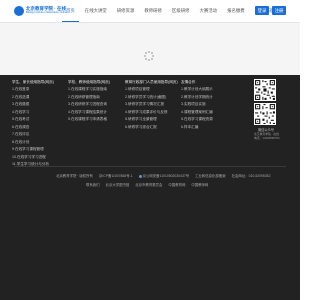  I want to click on footer-link: 1.研修项目管理, so click(151, 90).